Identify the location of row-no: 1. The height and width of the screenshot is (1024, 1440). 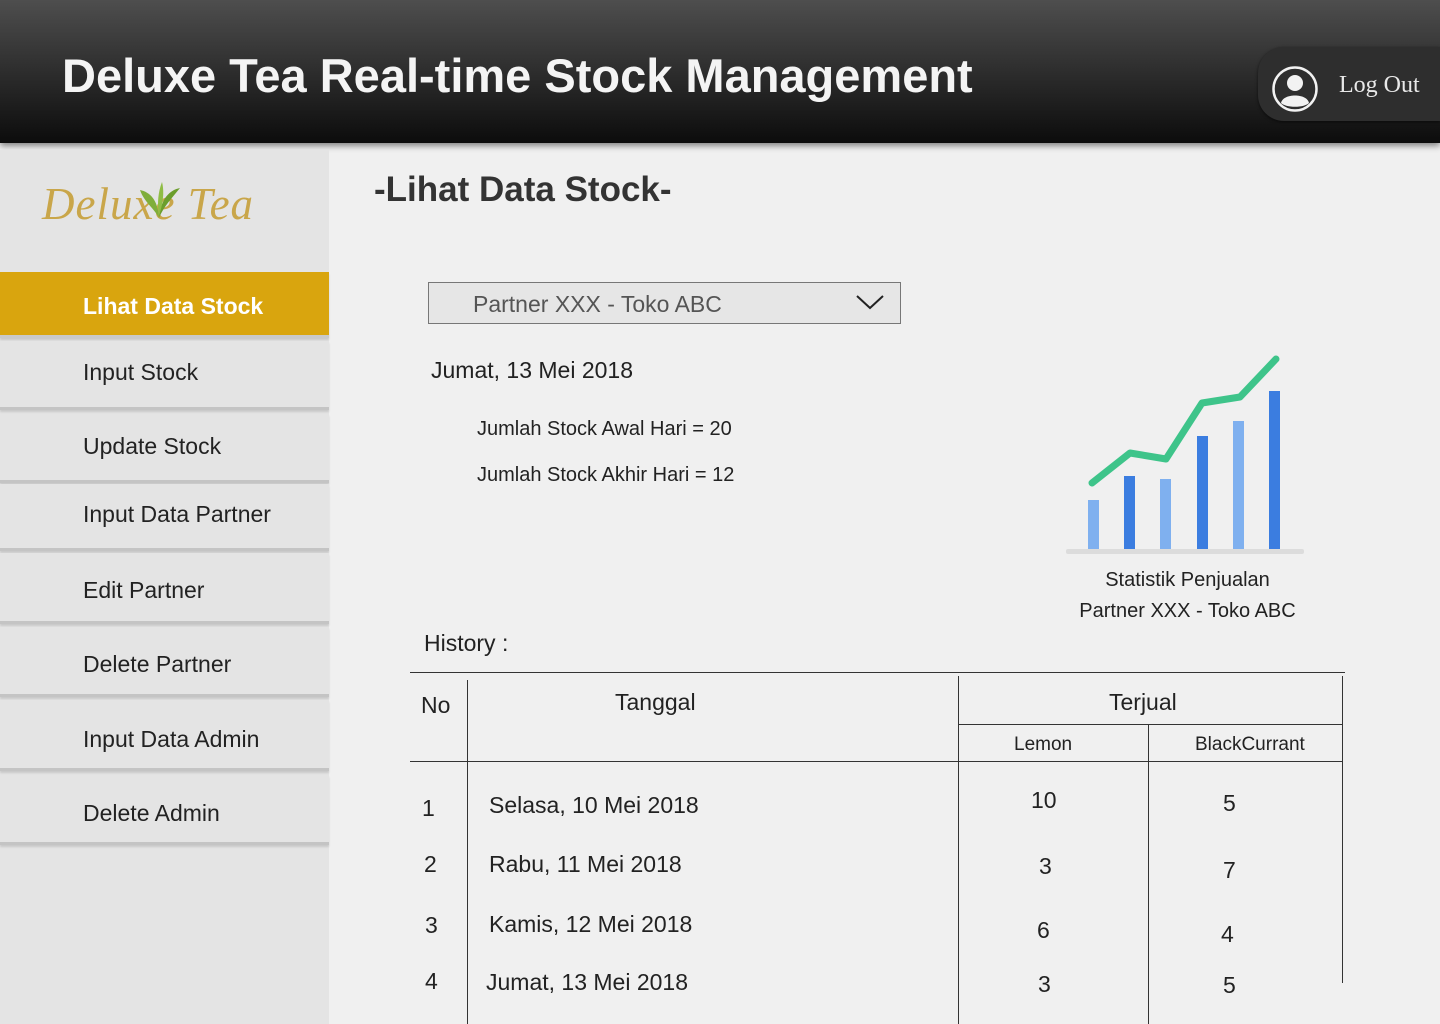
(428, 808).